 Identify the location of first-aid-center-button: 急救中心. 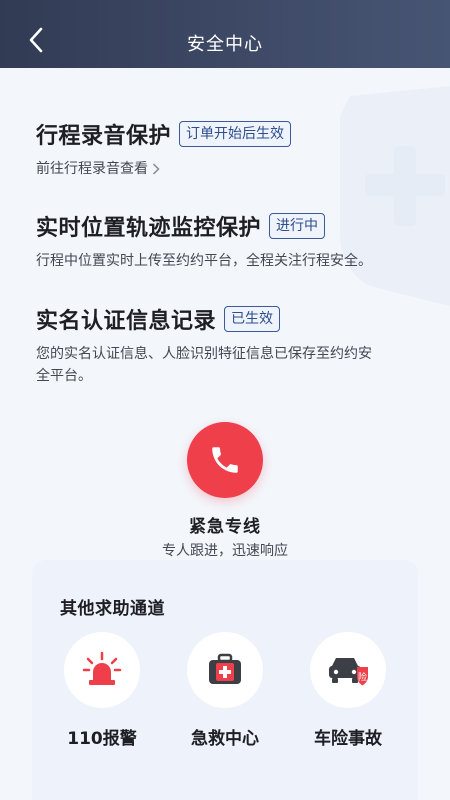
(225, 690).